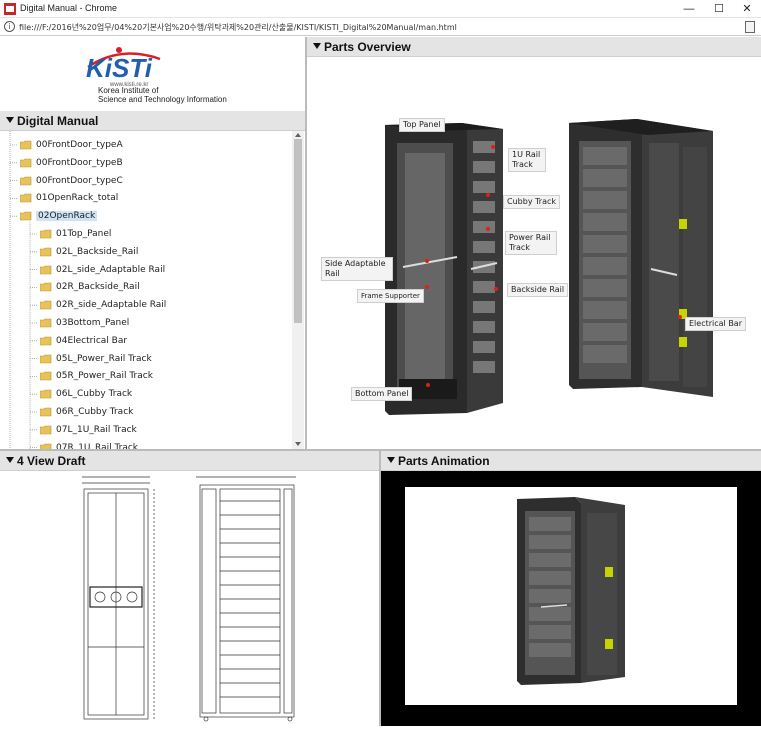  What do you see at coordinates (531, 243) in the screenshot?
I see `callout-power-rail: Power Rail Track` at bounding box center [531, 243].